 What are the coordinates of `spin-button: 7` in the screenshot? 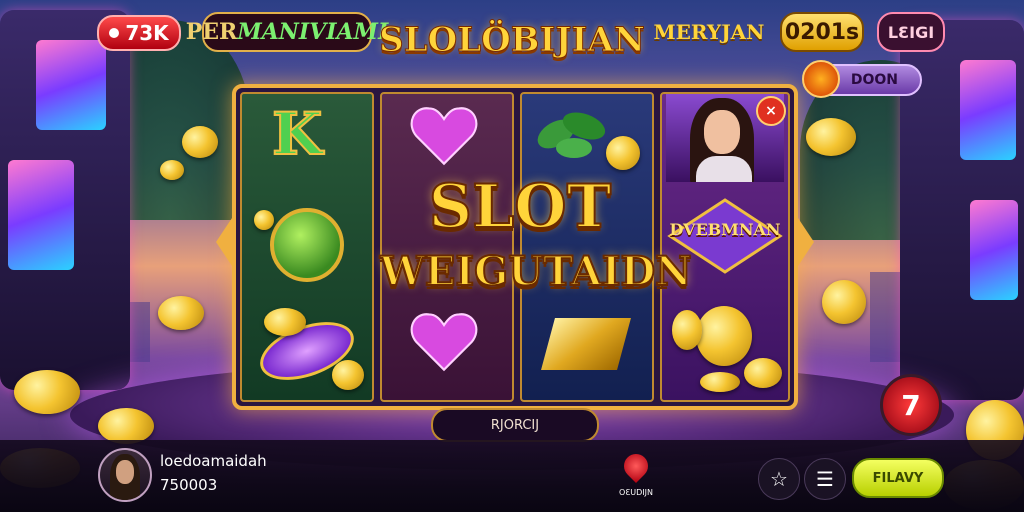 It's located at (911, 405).